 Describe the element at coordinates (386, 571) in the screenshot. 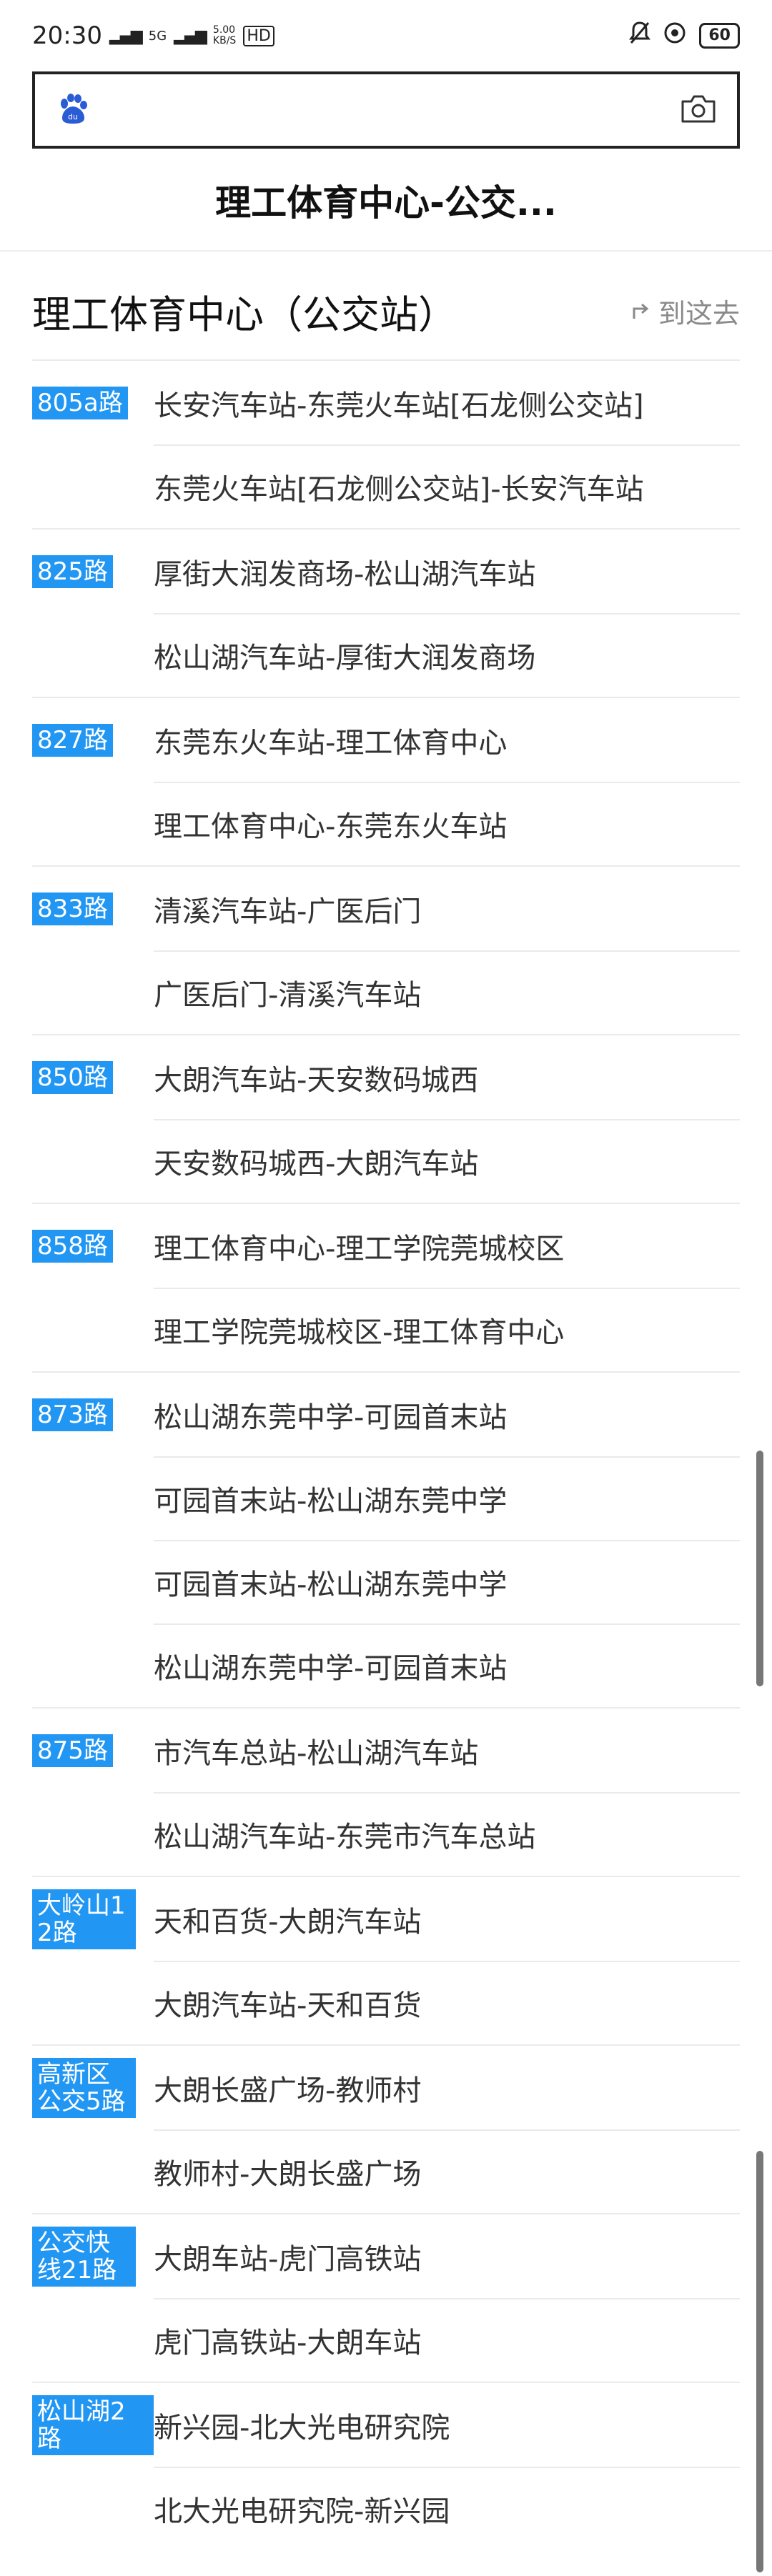

I see `route-direction-row: 825路 厚街大润发商场-松山湖汽车站` at that location.